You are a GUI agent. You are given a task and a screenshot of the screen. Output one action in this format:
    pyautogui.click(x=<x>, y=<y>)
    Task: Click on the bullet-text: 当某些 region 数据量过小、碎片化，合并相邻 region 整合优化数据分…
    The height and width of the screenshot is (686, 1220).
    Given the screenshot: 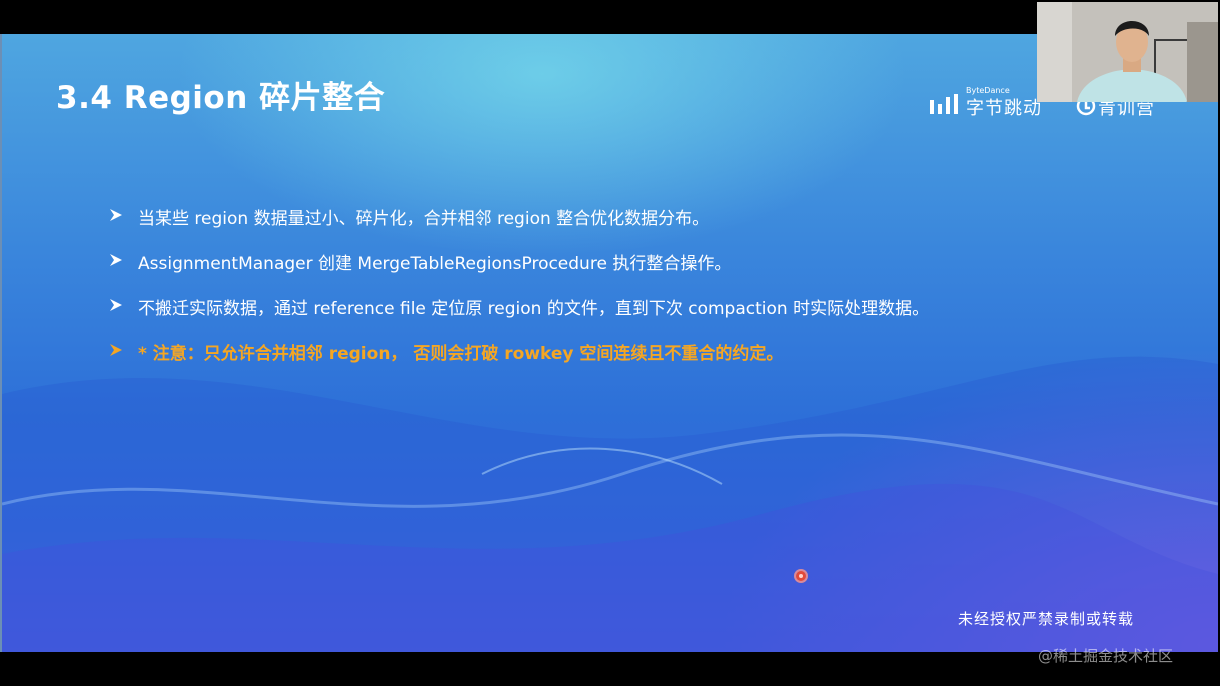 What is the action you would take?
    pyautogui.click(x=424, y=219)
    